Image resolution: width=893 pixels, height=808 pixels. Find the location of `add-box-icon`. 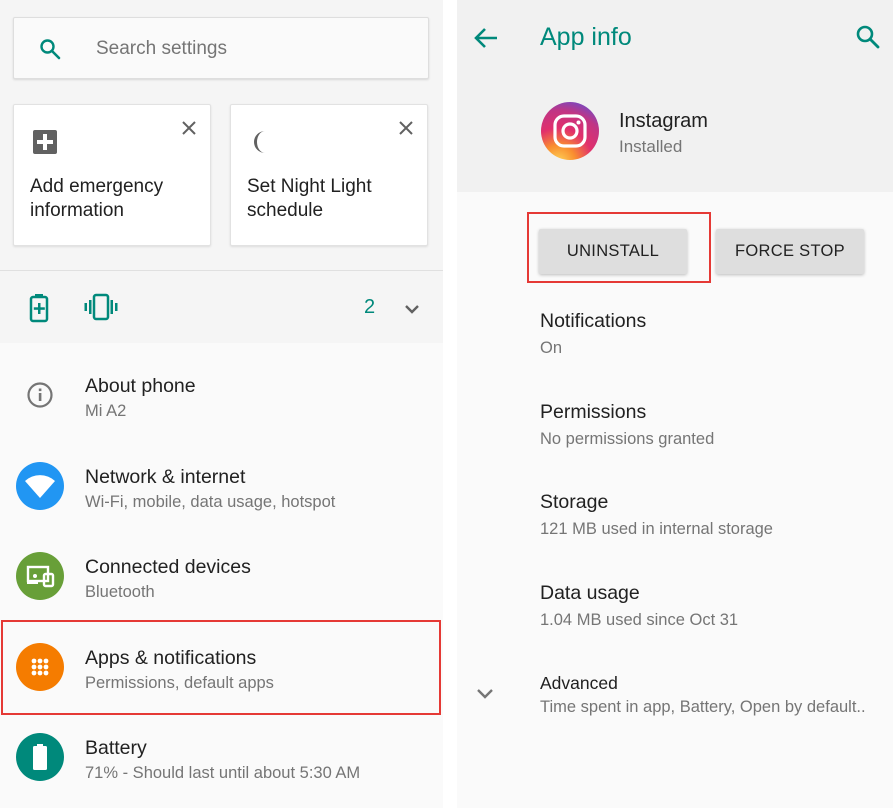

add-box-icon is located at coordinates (45, 142).